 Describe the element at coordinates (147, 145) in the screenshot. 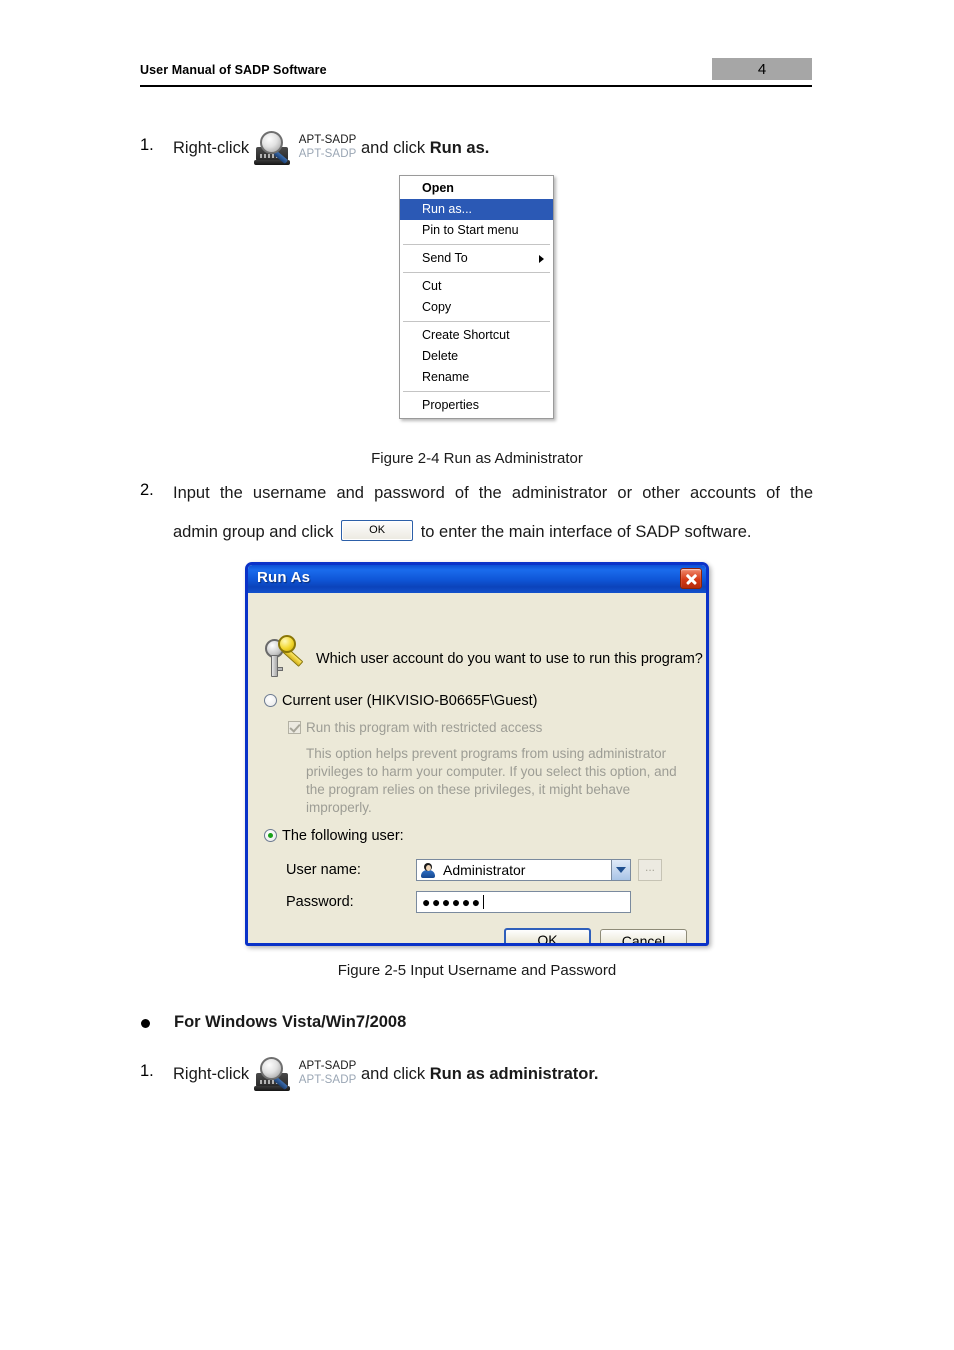

I see `step-1-number: 1.` at that location.